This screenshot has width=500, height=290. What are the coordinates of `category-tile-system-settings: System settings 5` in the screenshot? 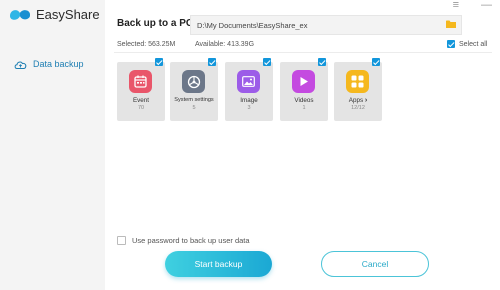 It's located at (194, 89).